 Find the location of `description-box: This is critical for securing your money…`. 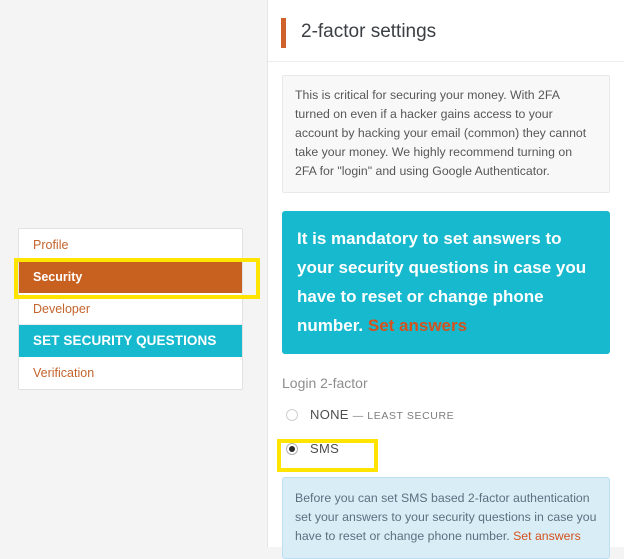

description-box: This is critical for securing your money… is located at coordinates (446, 134).